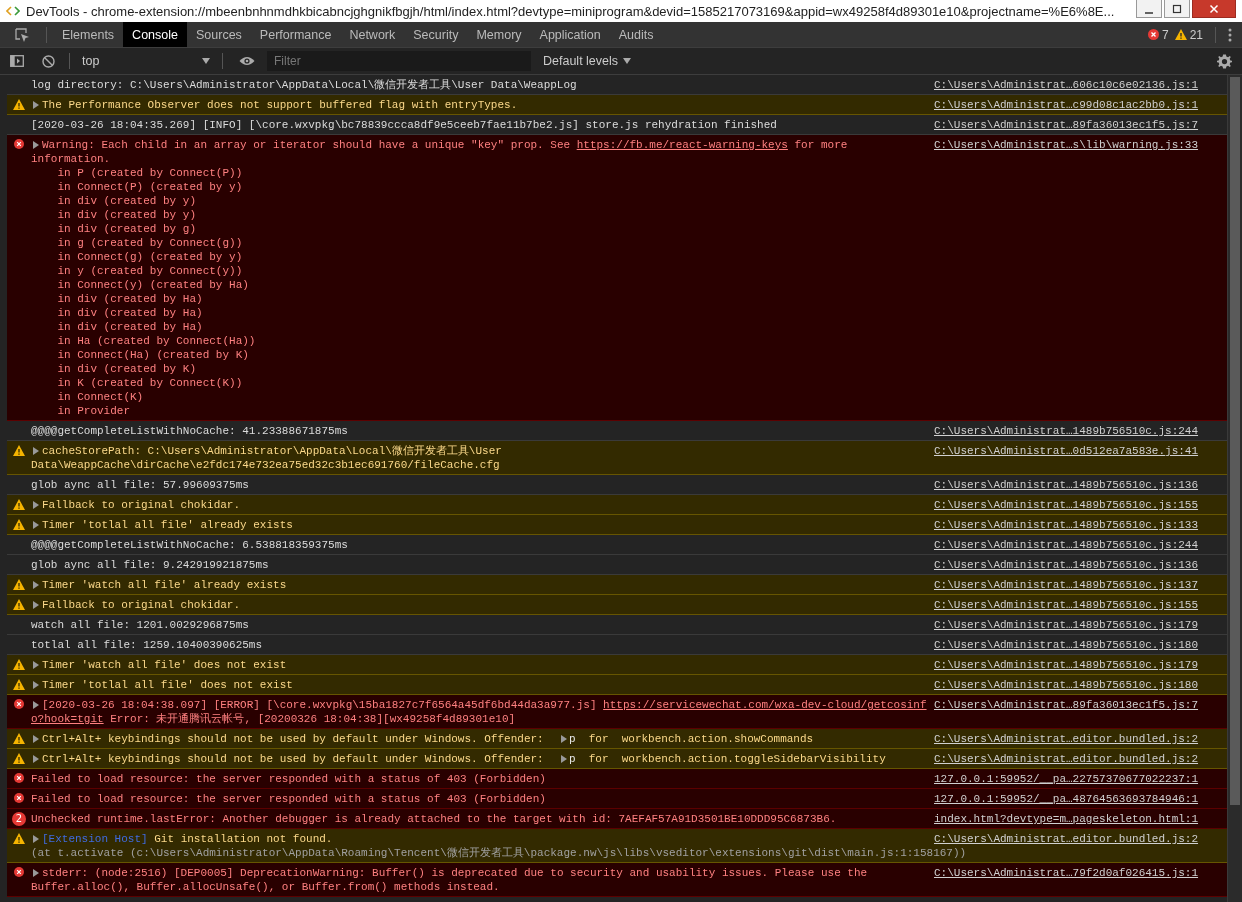 The image size is (1242, 902). I want to click on message-text: watch all file: 1201.0029296875ms, so click(140, 625).